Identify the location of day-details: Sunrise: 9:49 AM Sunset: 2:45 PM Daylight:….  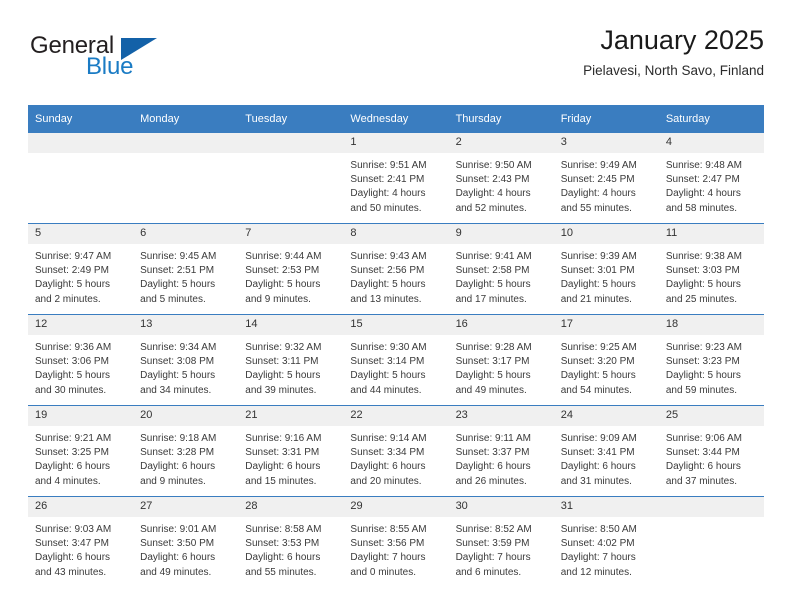
(606, 184).